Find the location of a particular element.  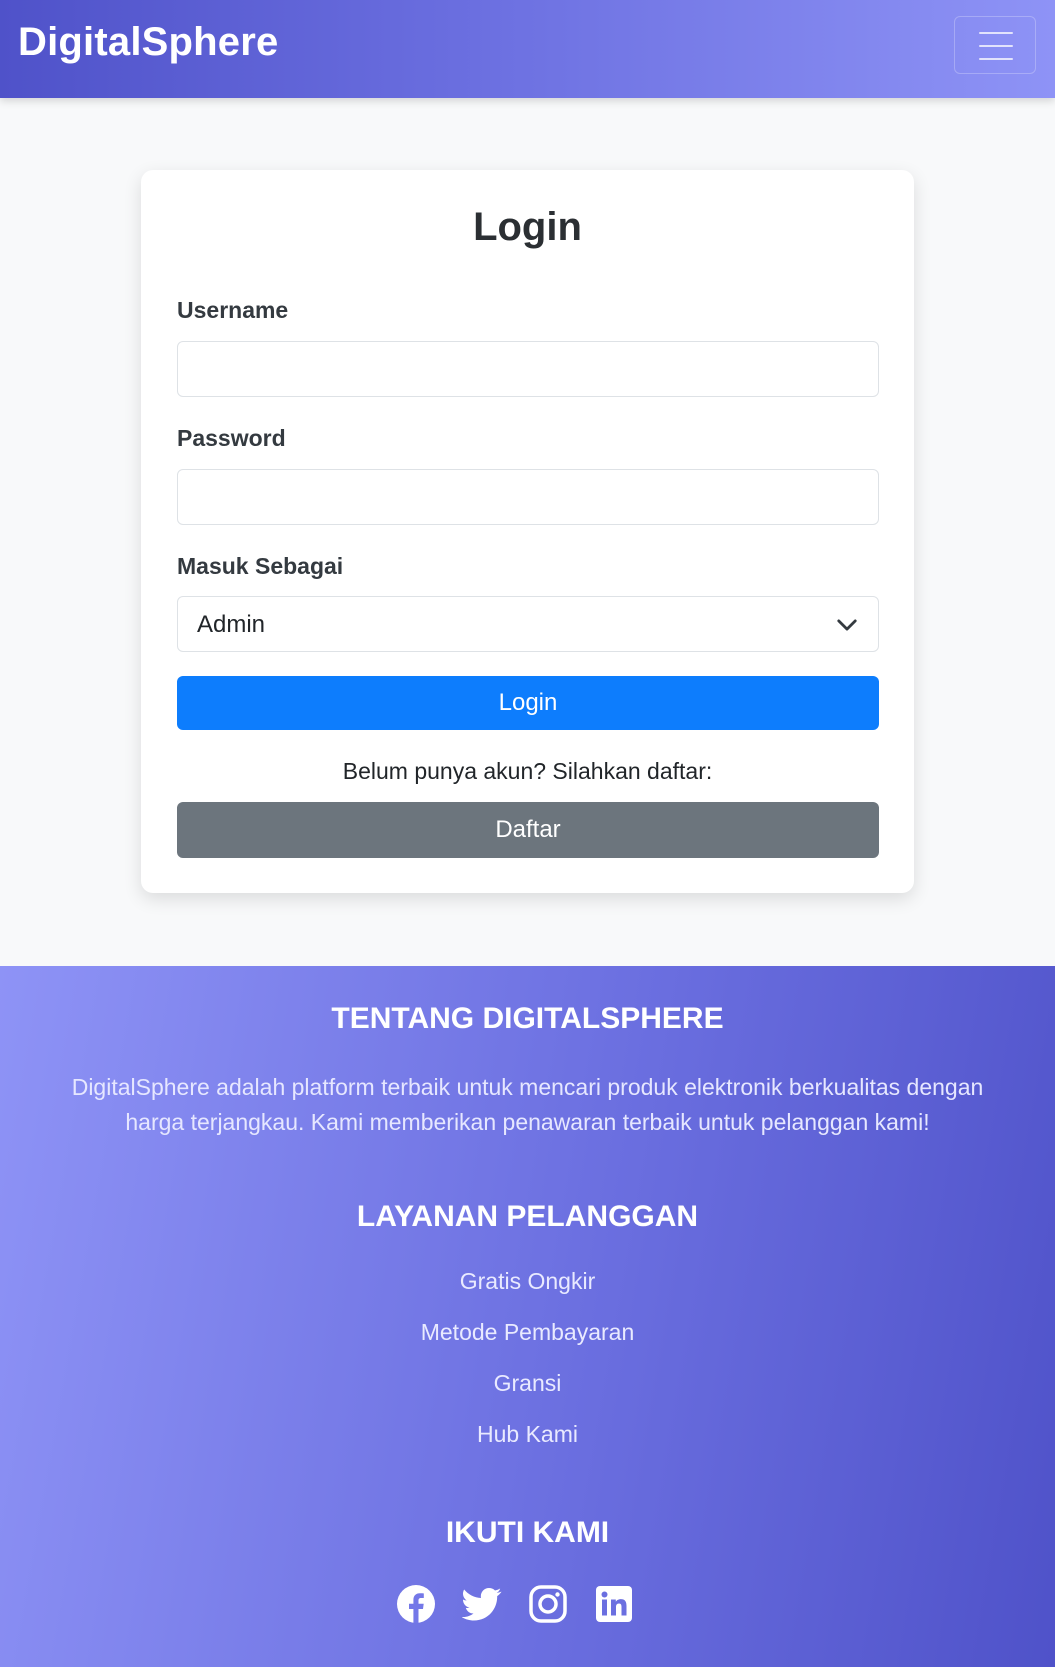

service-heading: LAYANAN PELANGGAN is located at coordinates (527, 1216).